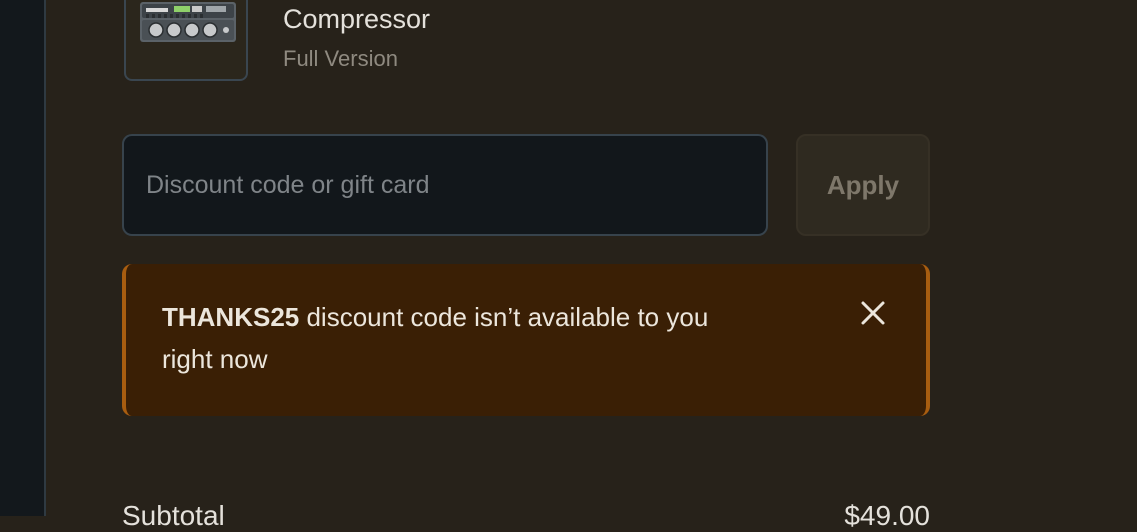  I want to click on product-thumbnail, so click(186, 40).